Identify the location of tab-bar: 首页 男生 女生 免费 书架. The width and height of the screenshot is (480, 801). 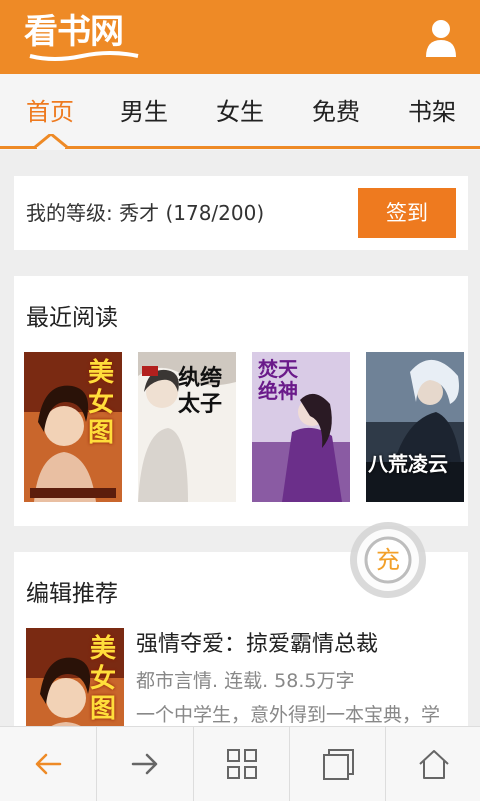
(240, 112).